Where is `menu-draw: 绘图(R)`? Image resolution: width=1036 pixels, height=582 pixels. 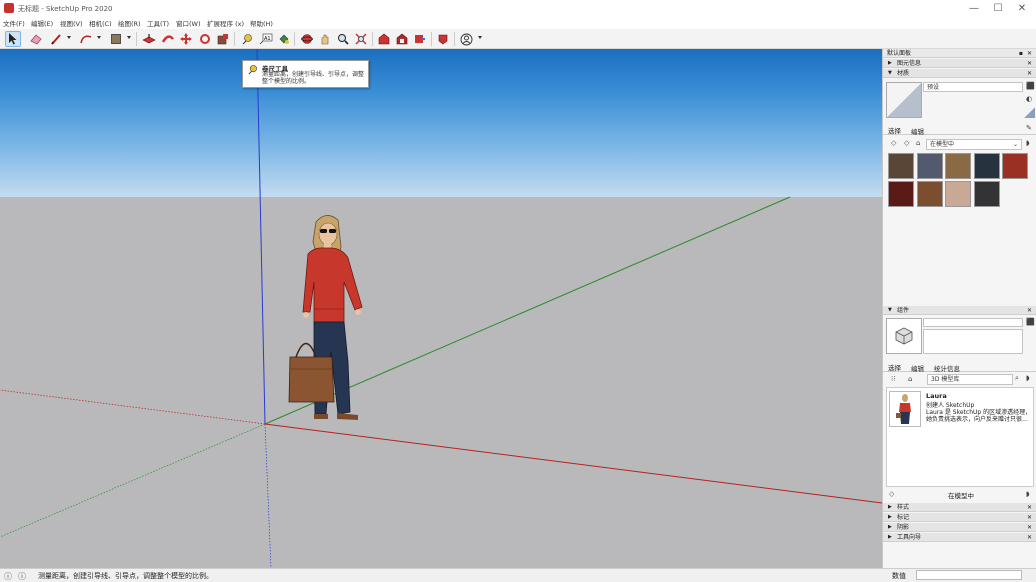
menu-draw: 绘图(R) is located at coordinates (129, 23).